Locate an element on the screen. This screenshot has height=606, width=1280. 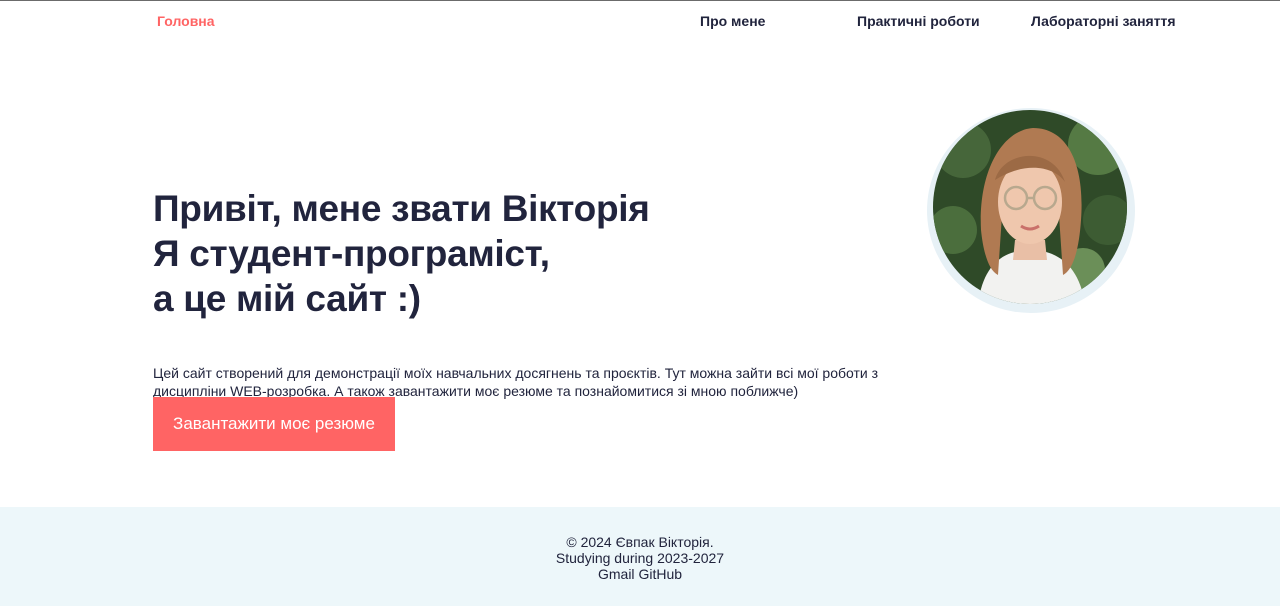
footer-link-gmail: Gmail is located at coordinates (616, 574).